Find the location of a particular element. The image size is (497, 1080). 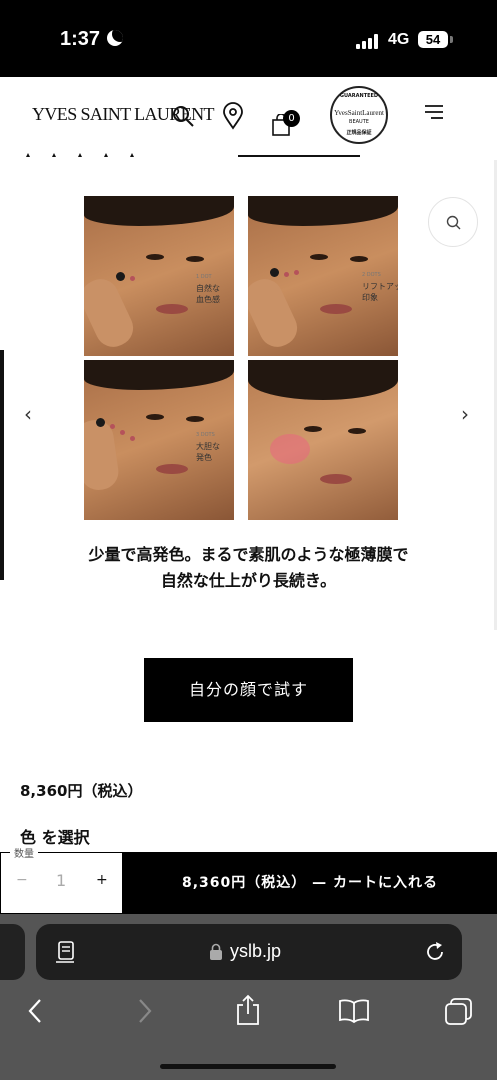

cart-count-badge: 0 is located at coordinates (291, 118).